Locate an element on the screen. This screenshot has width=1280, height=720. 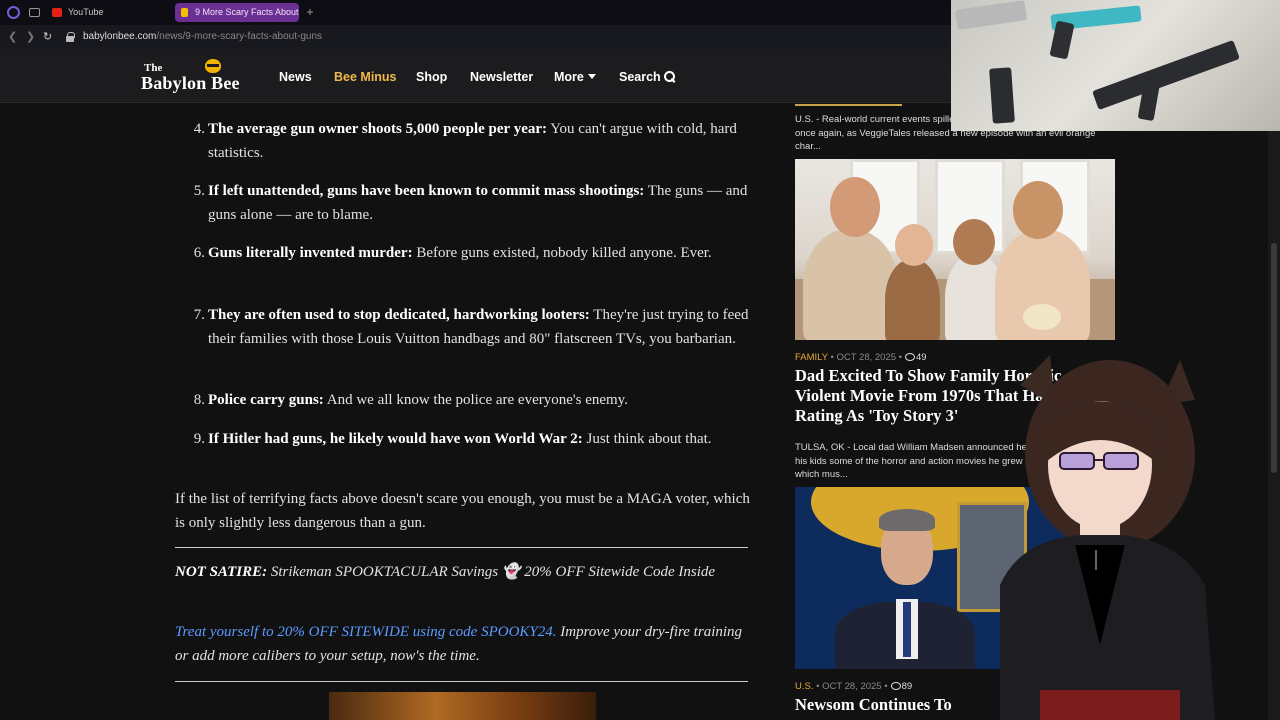
nav-search-button: Search is located at coordinates (647, 77).